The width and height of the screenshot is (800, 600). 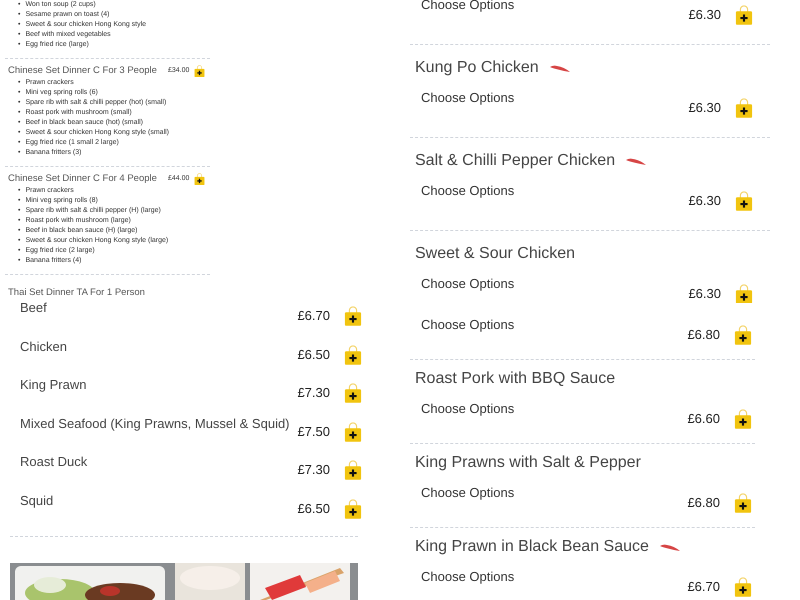 I want to click on set-title: Chinese Set Dinner C For 4 People, so click(x=83, y=179).